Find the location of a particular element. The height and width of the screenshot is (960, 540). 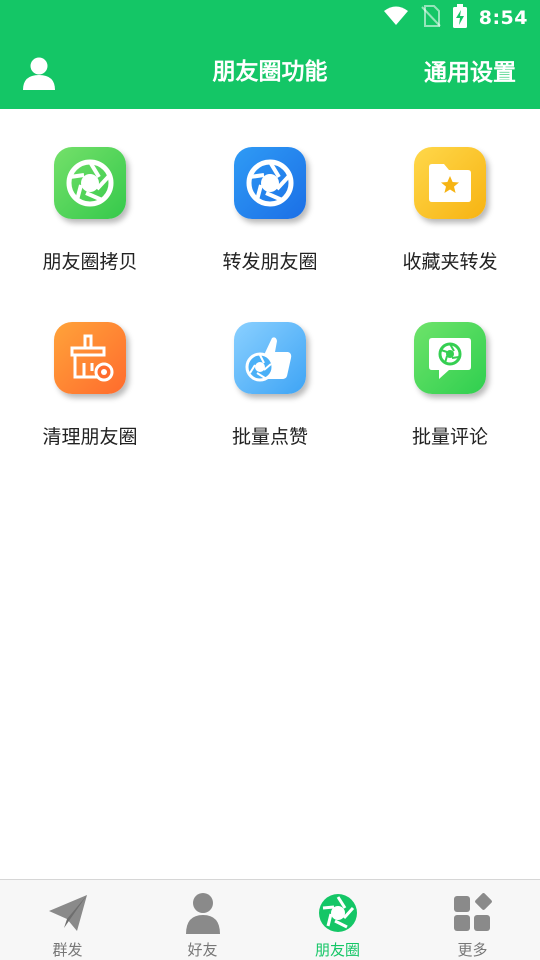

feature-clean-moments: 清理朋友圈 is located at coordinates (90, 369).